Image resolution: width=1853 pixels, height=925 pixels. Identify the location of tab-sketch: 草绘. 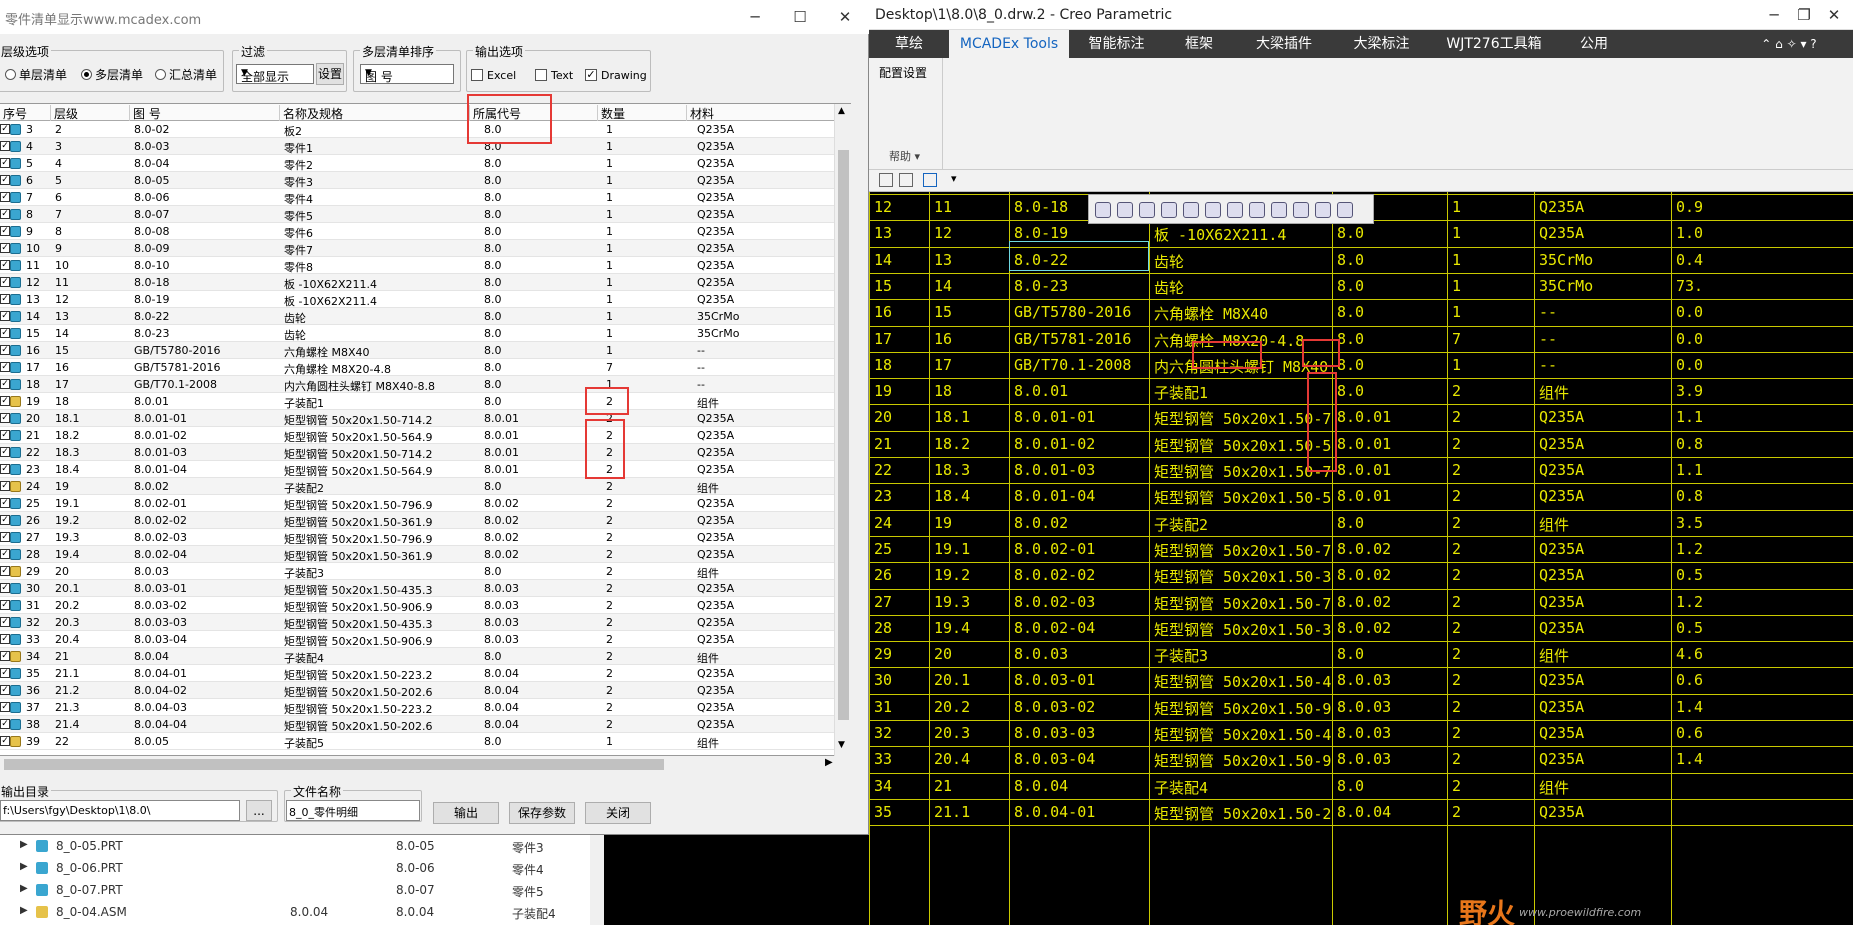
(909, 44).